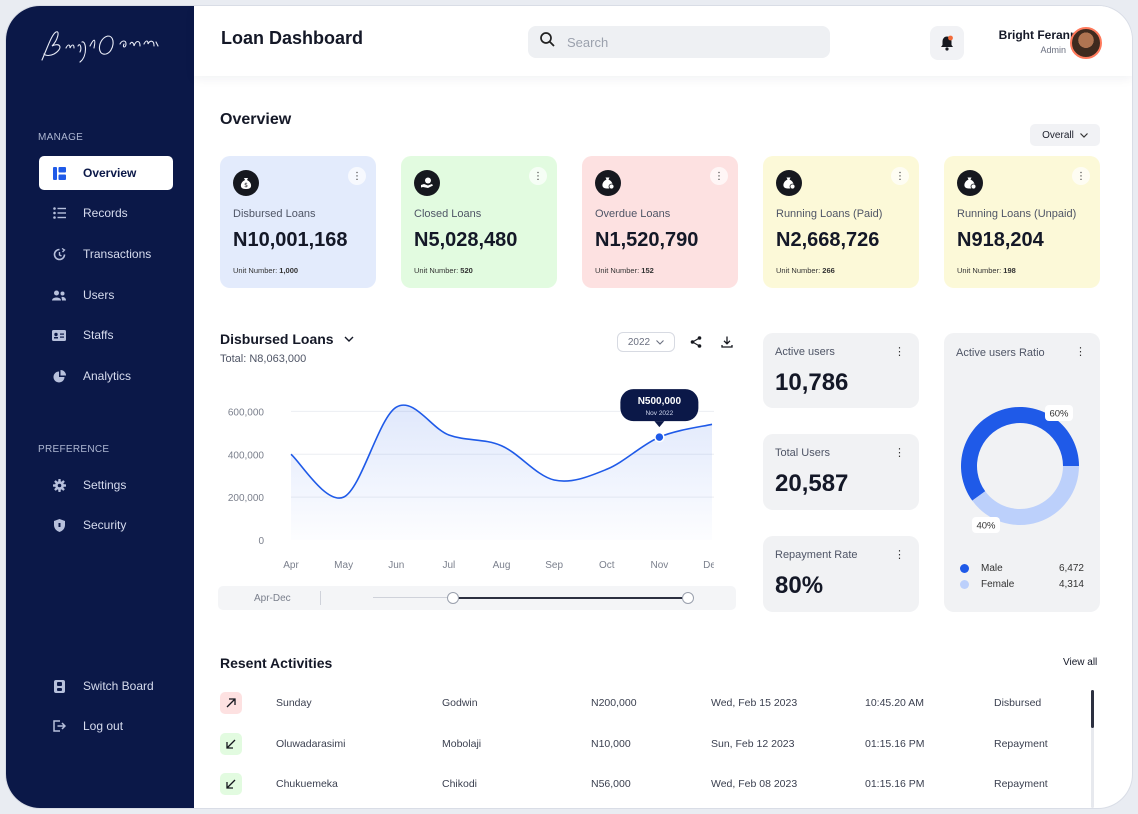  Describe the element at coordinates (448, 565) in the screenshot. I see `x-tick-label: Jul` at that location.